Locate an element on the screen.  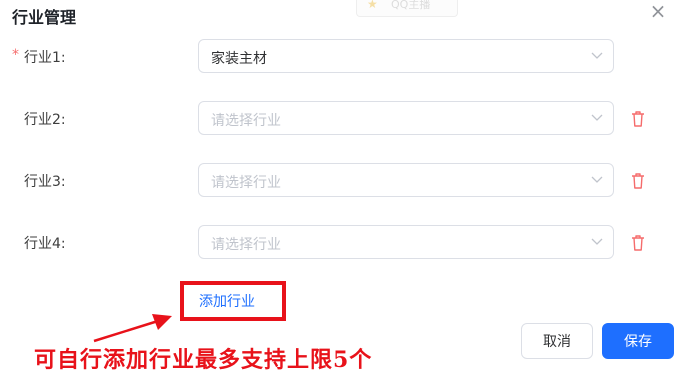
cancel-button: 取消 is located at coordinates (557, 341).